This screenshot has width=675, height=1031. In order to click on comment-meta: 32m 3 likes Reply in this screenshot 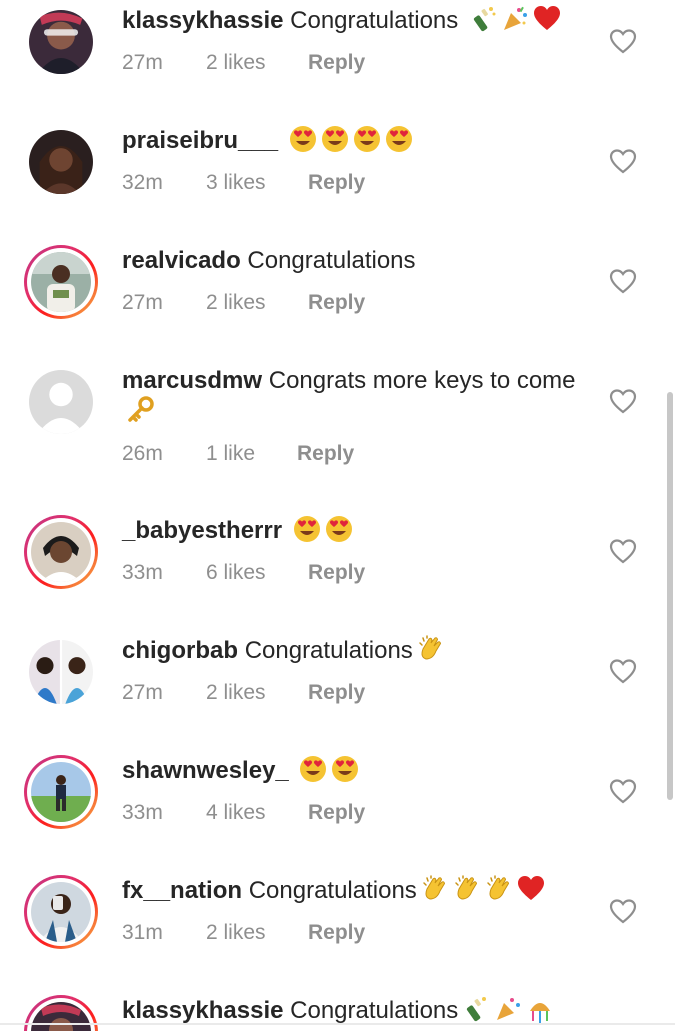, I will do `click(243, 183)`.